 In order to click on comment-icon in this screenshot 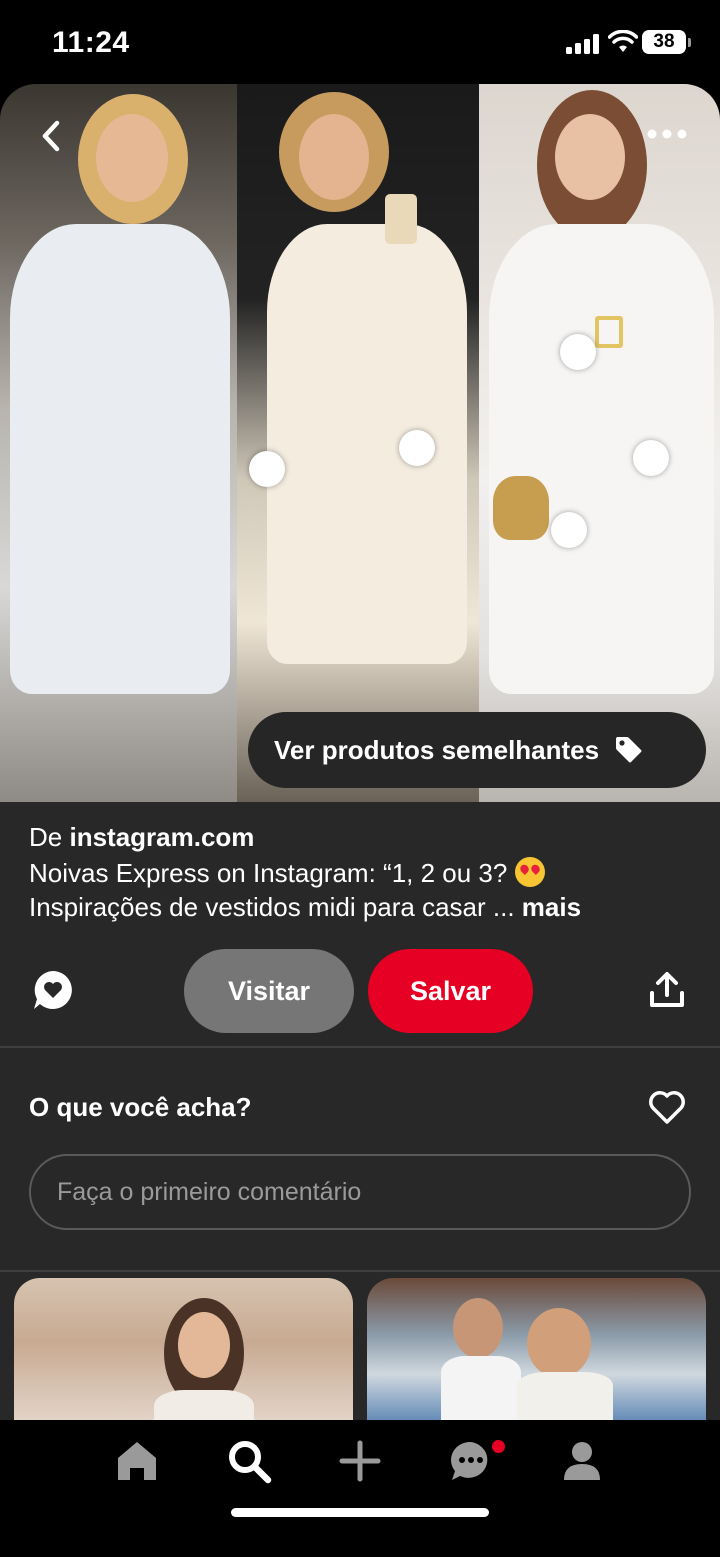, I will do `click(53, 990)`.